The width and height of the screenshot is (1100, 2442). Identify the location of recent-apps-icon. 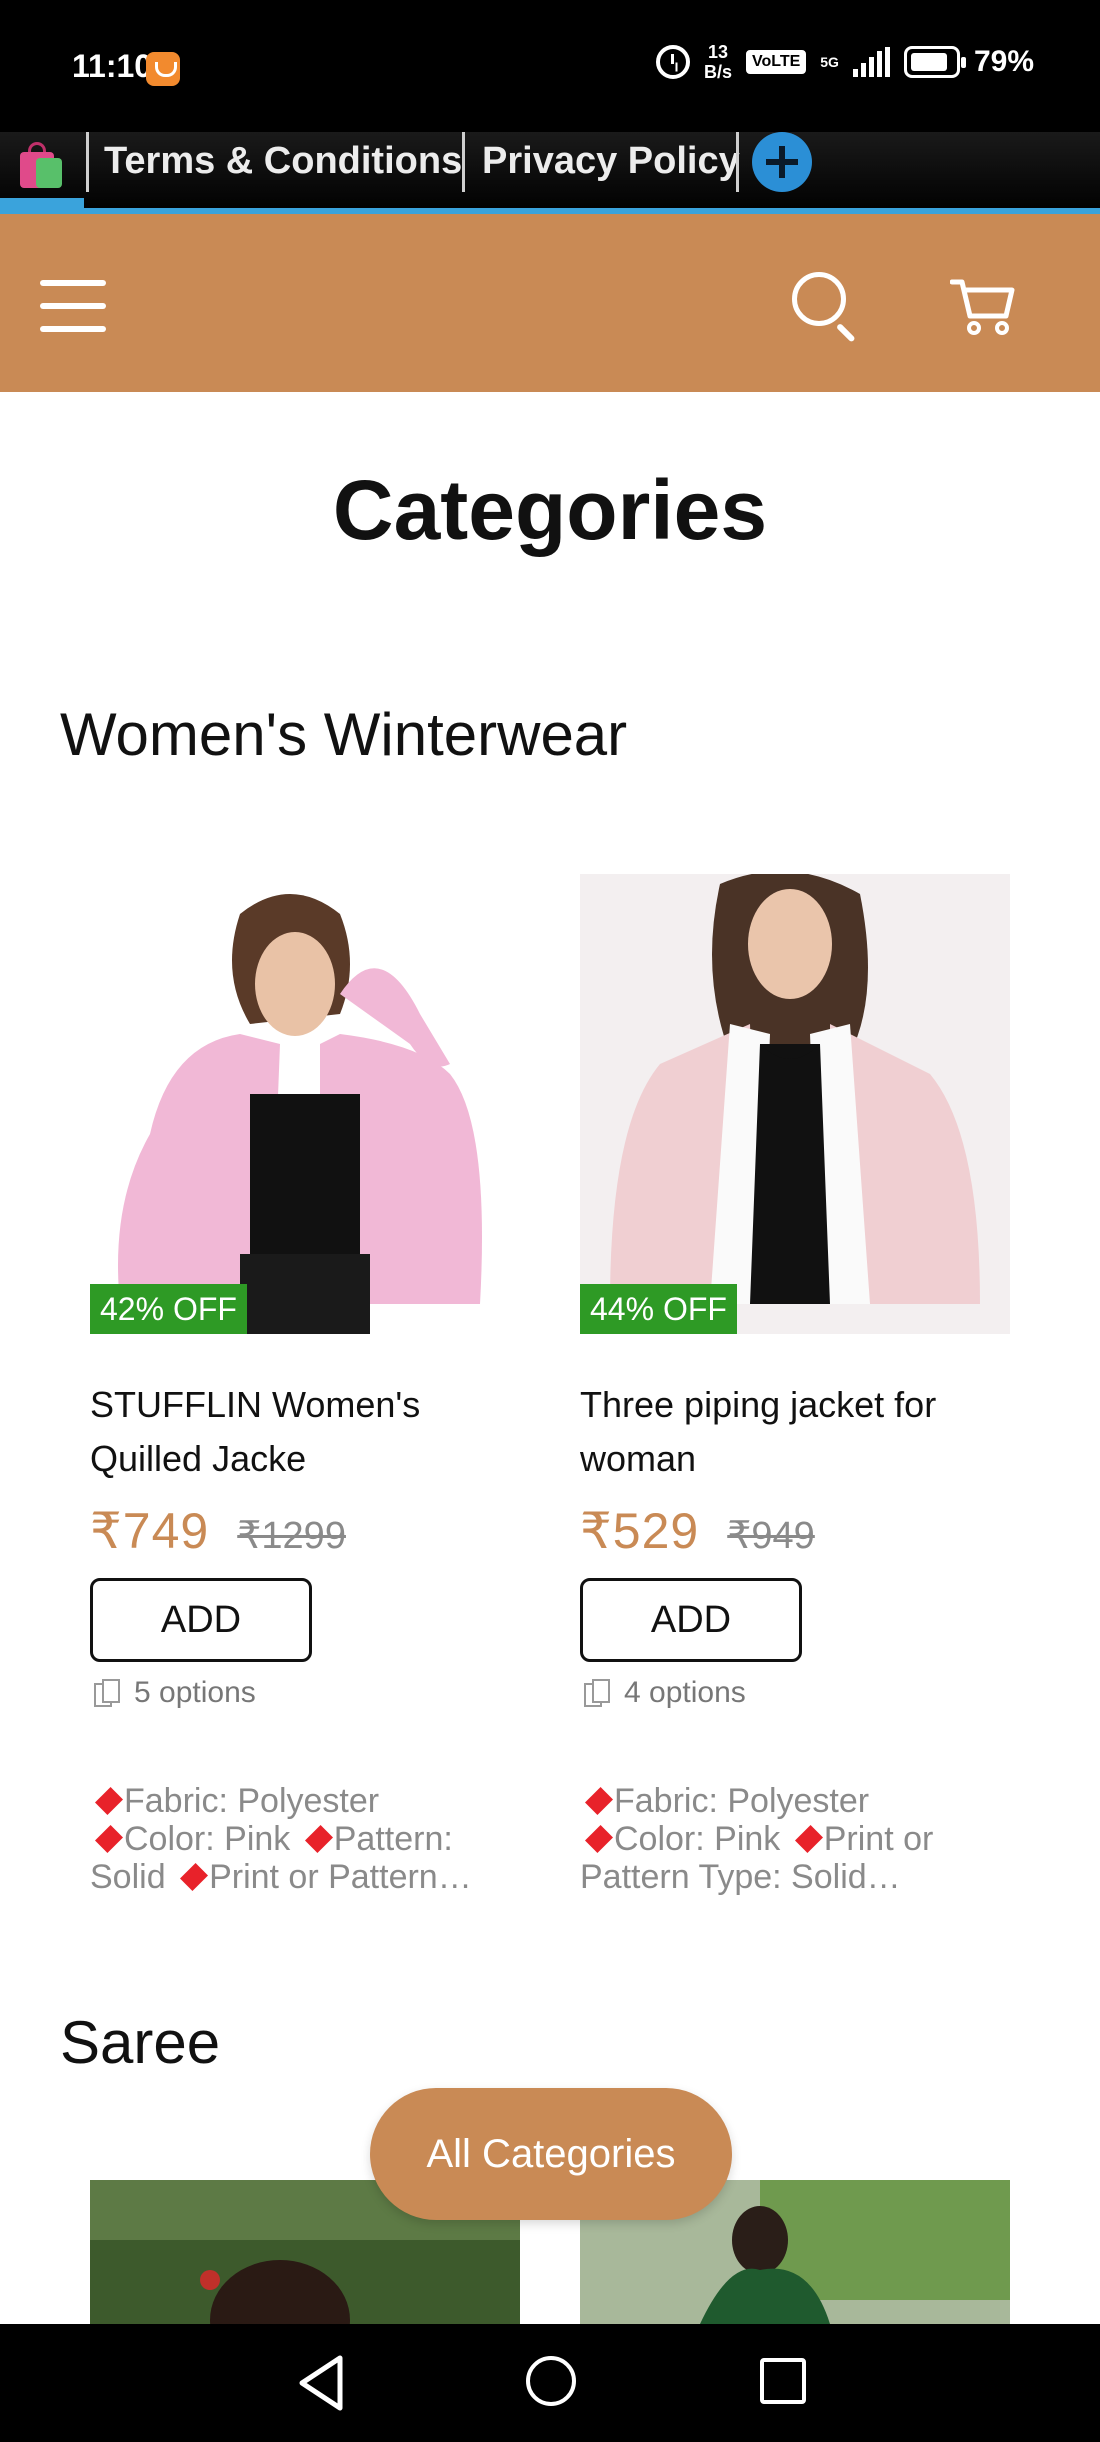
(783, 2381).